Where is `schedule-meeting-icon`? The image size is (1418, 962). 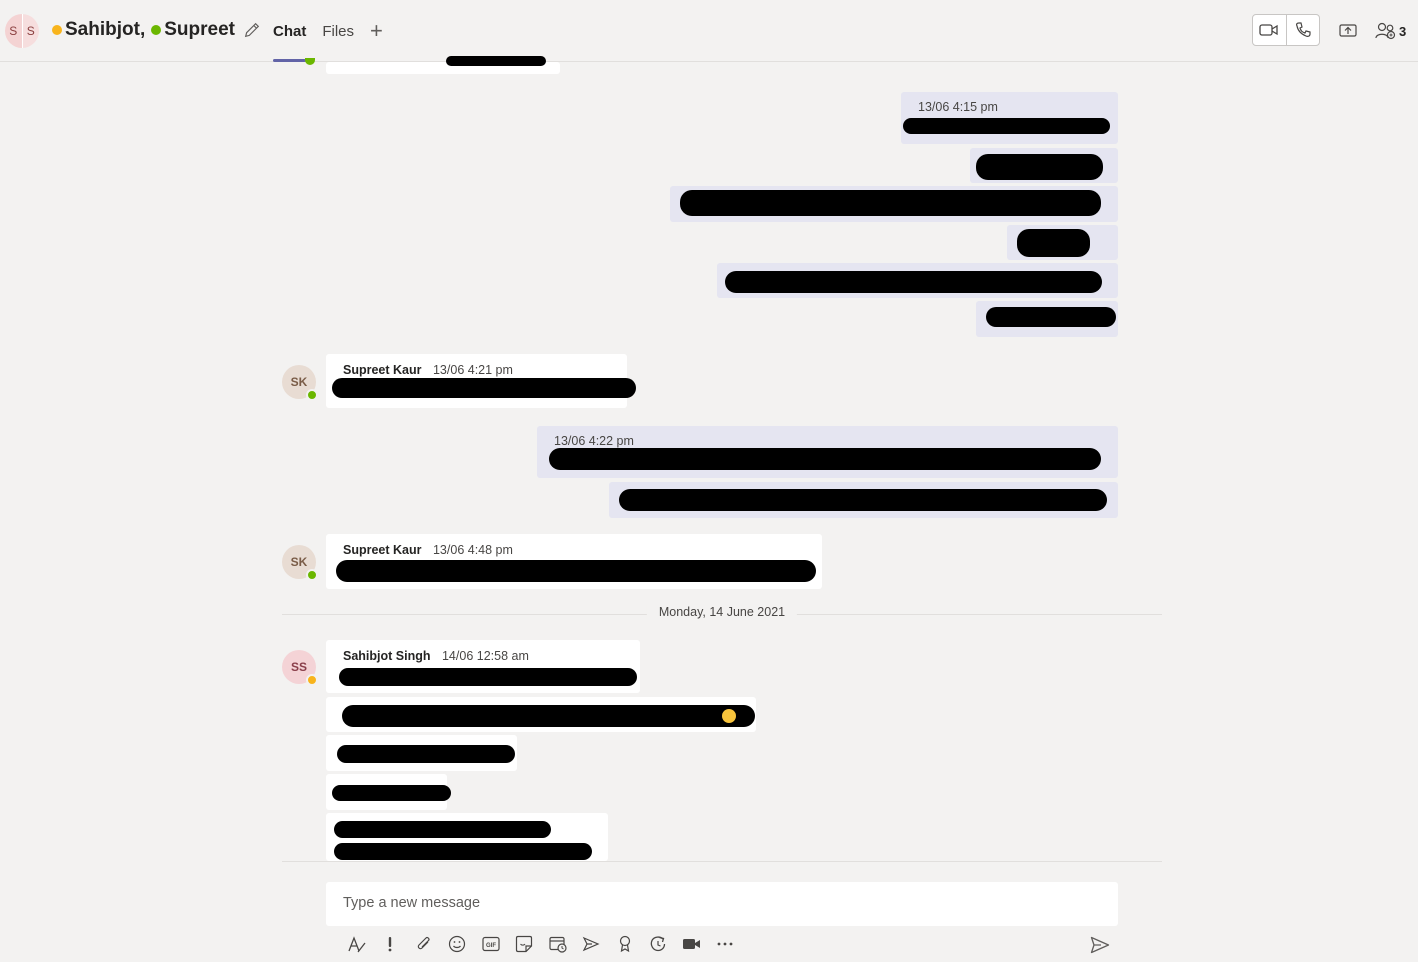
schedule-meeting-icon is located at coordinates (558, 944).